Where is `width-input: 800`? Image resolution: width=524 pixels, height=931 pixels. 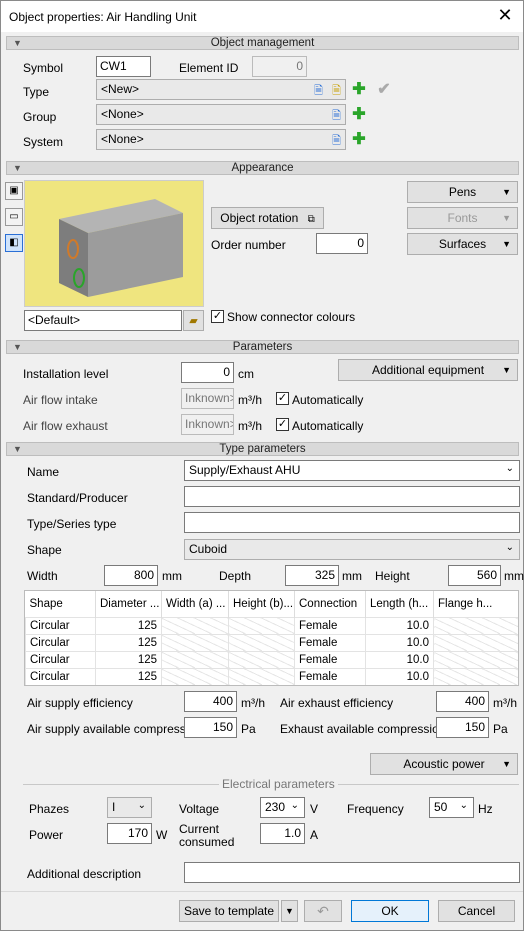
width-input: 800 is located at coordinates (131, 575).